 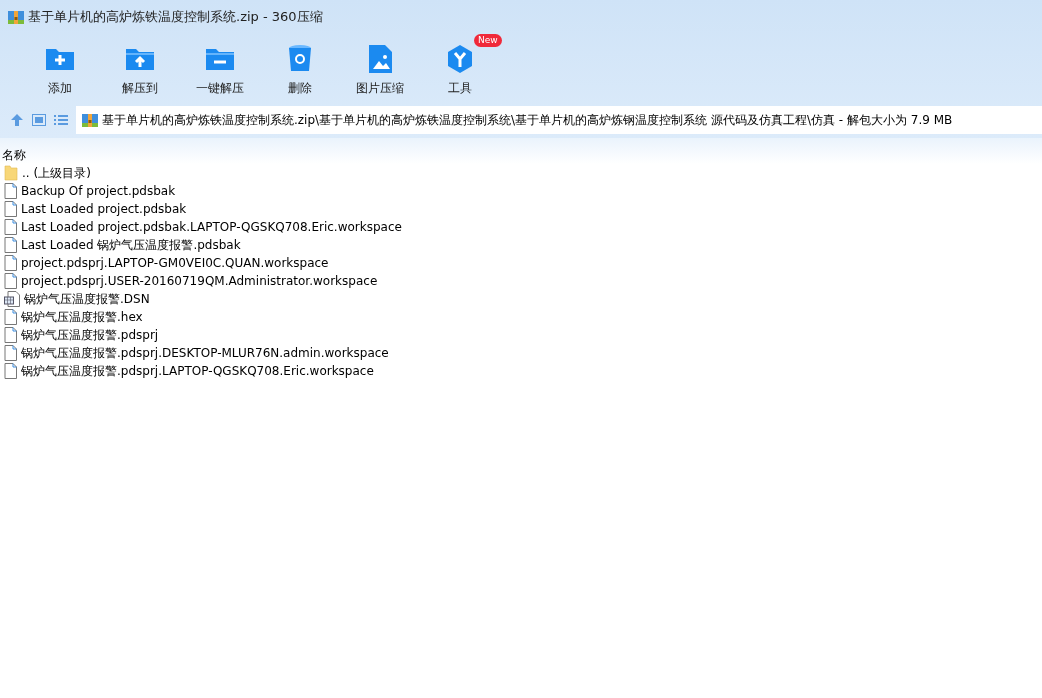 What do you see at coordinates (521, 317) in the screenshot?
I see `file-row: 锅炉气压温度报警.hex` at bounding box center [521, 317].